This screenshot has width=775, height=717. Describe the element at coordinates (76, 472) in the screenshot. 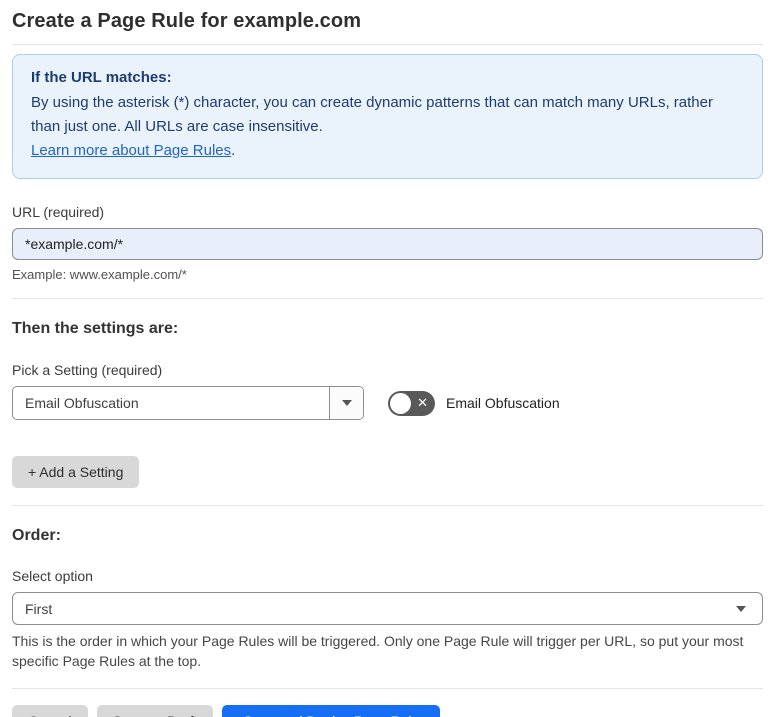

I see `add-setting-button: + Add a Setting` at that location.